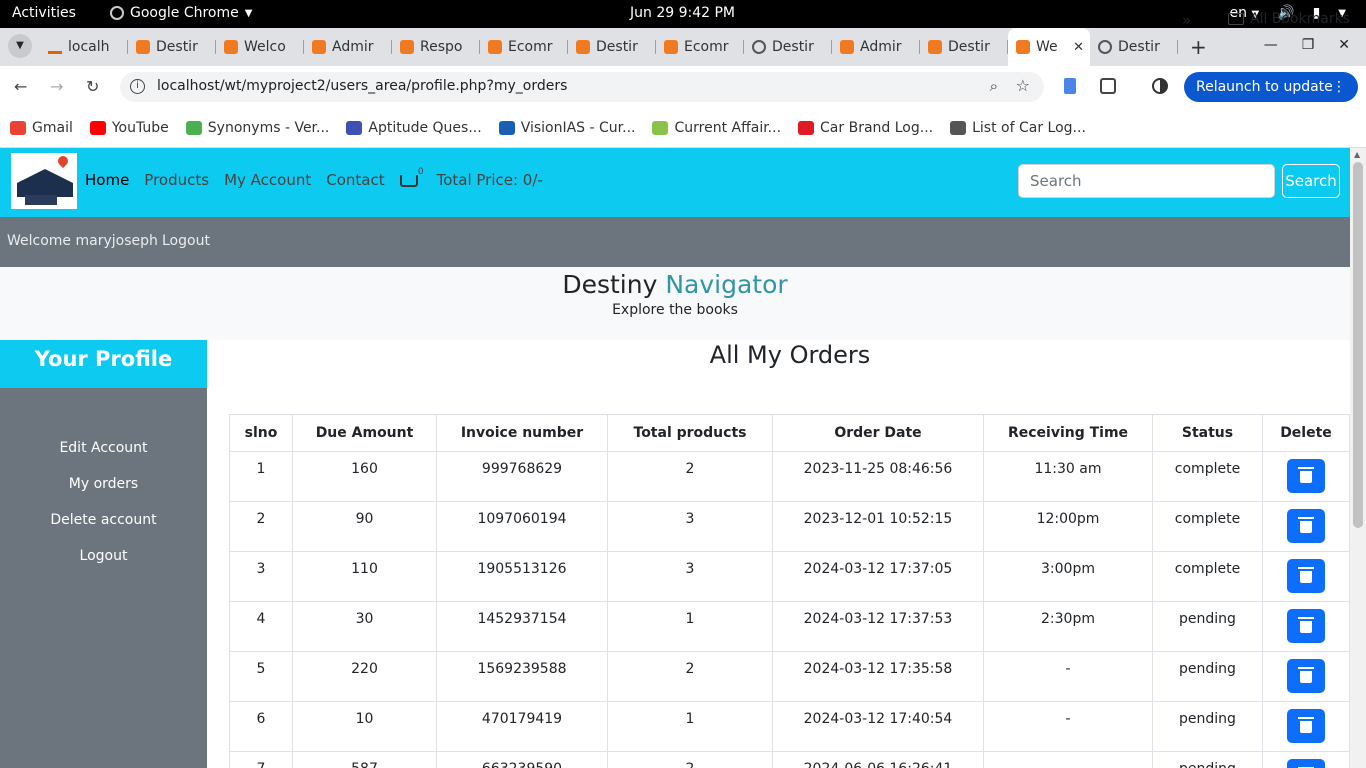 The image size is (1366, 768). I want to click on nav-contact: Contact, so click(355, 180).